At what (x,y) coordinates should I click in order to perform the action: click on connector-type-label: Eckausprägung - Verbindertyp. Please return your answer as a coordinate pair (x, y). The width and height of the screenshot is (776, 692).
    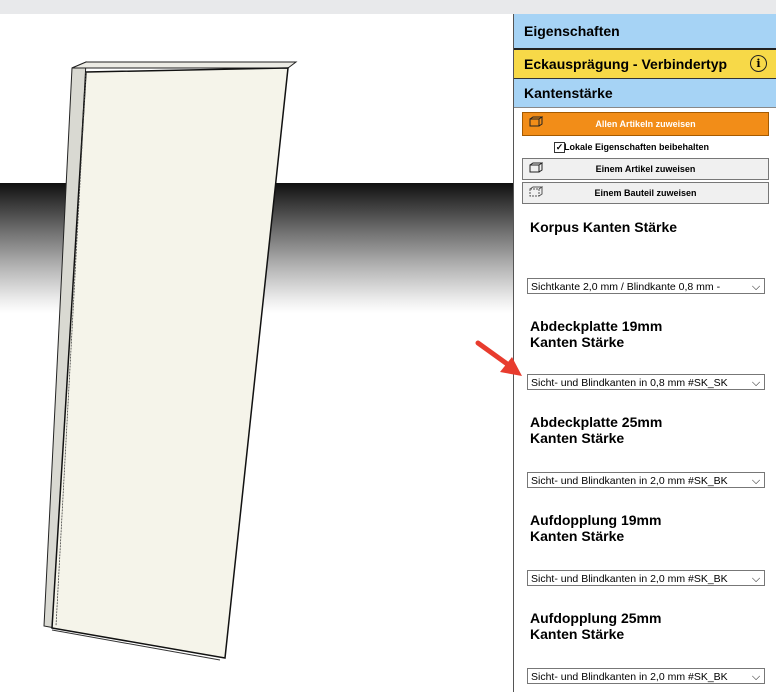
    Looking at the image, I should click on (626, 64).